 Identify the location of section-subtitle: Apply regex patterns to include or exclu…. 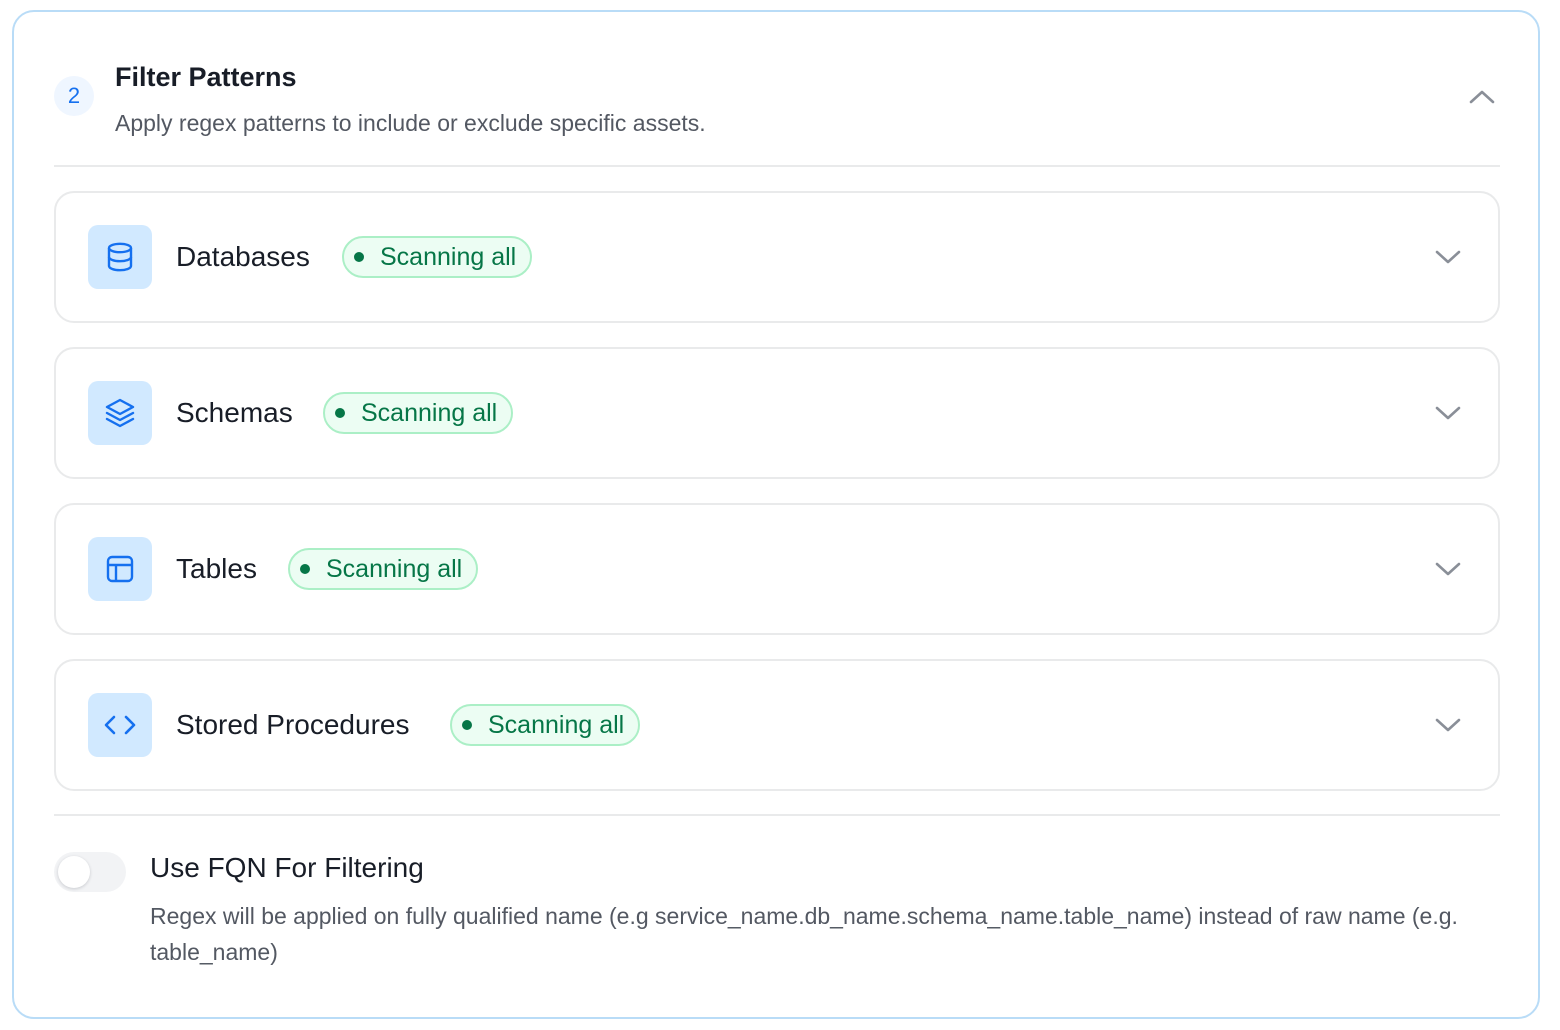
(410, 123).